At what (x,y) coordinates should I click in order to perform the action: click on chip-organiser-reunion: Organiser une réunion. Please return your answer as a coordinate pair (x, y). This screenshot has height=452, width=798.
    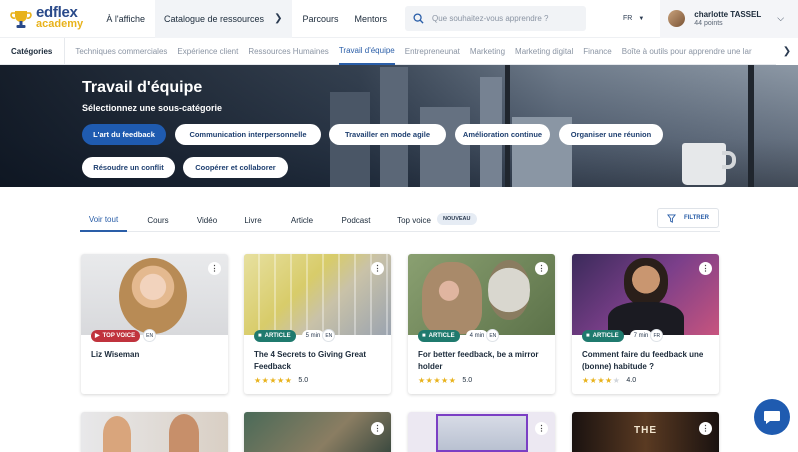
    Looking at the image, I should click on (611, 134).